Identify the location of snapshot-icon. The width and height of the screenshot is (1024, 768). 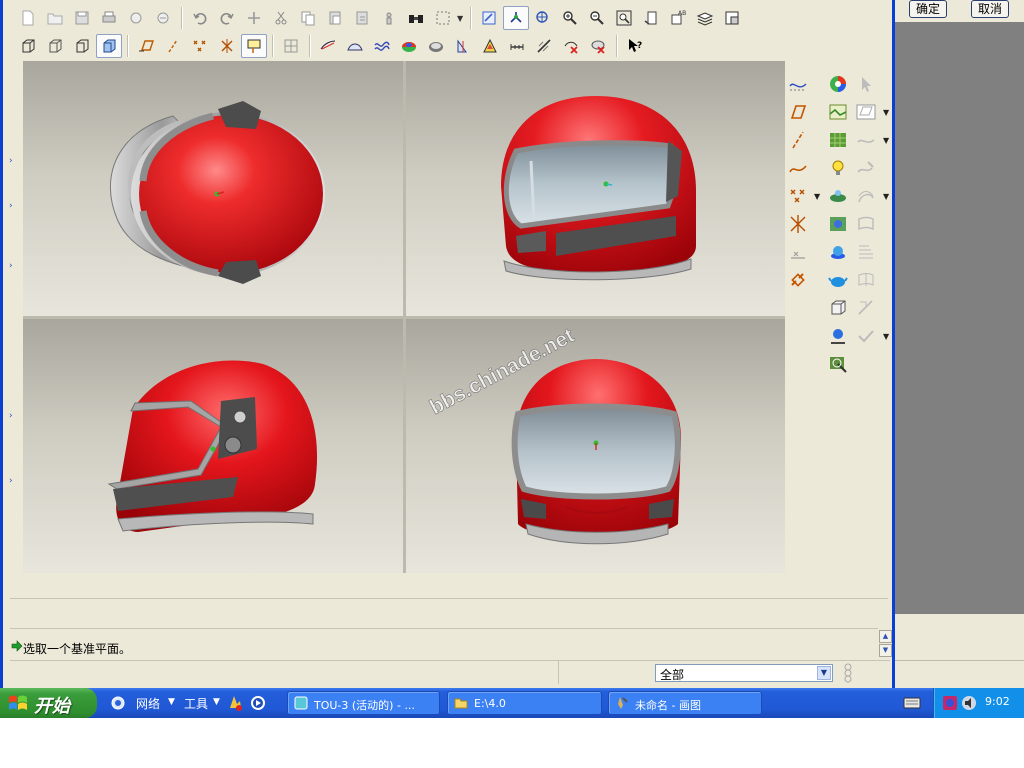
(838, 336).